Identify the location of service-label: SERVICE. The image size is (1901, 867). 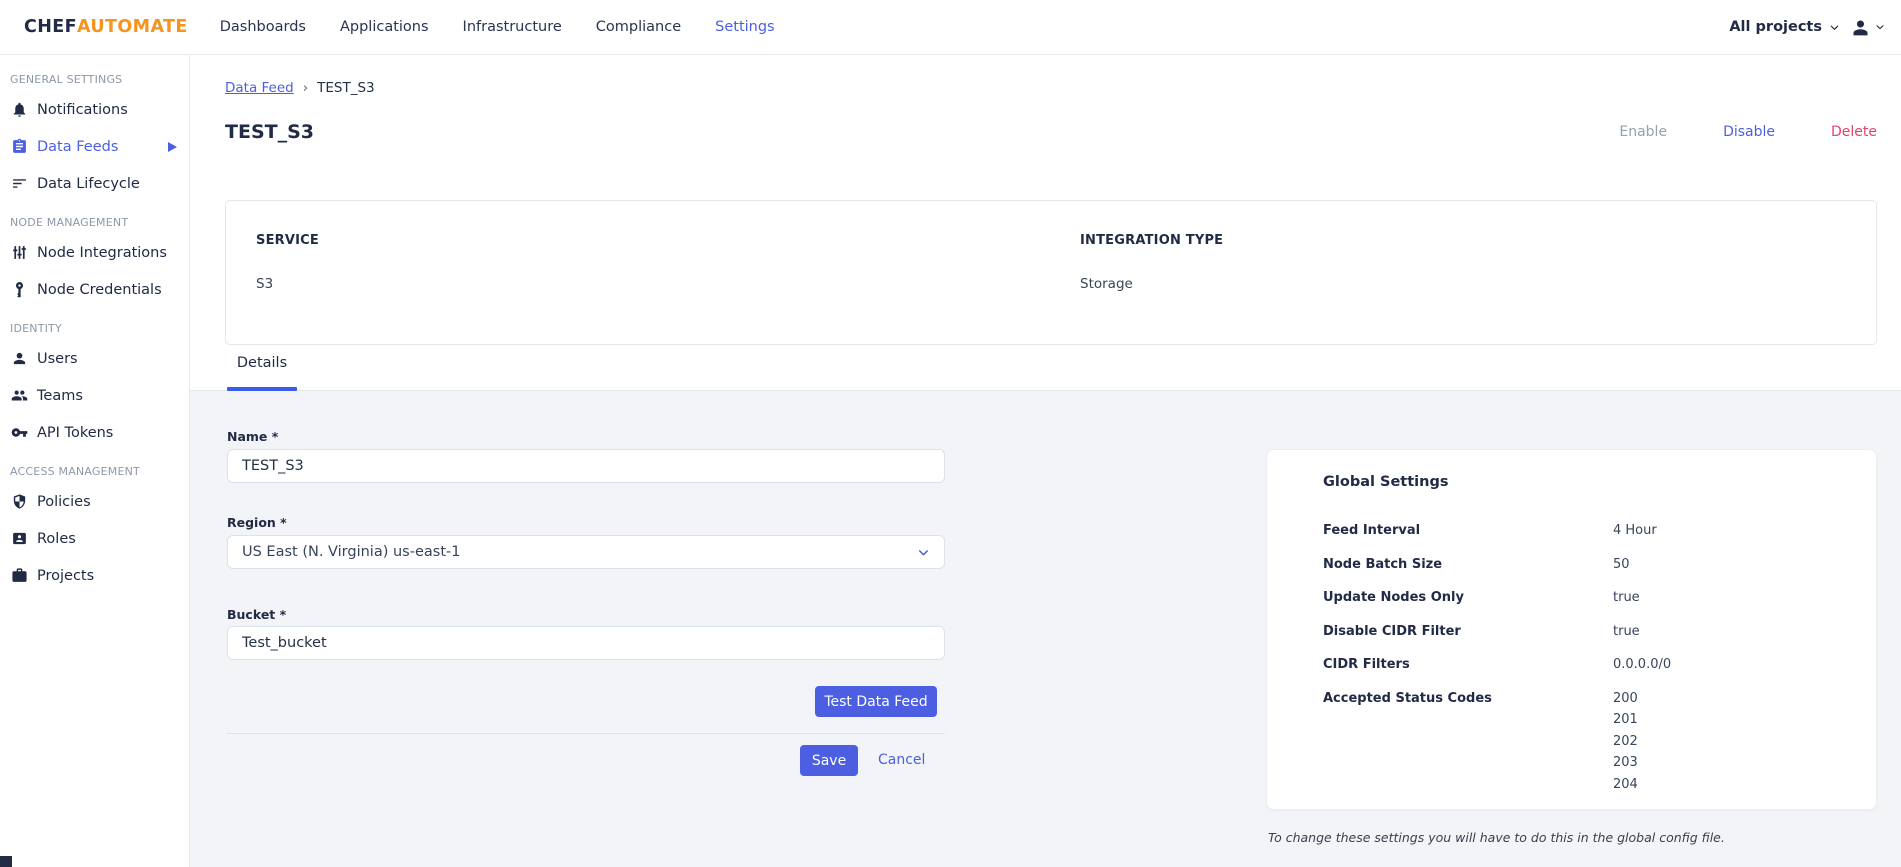
(287, 240).